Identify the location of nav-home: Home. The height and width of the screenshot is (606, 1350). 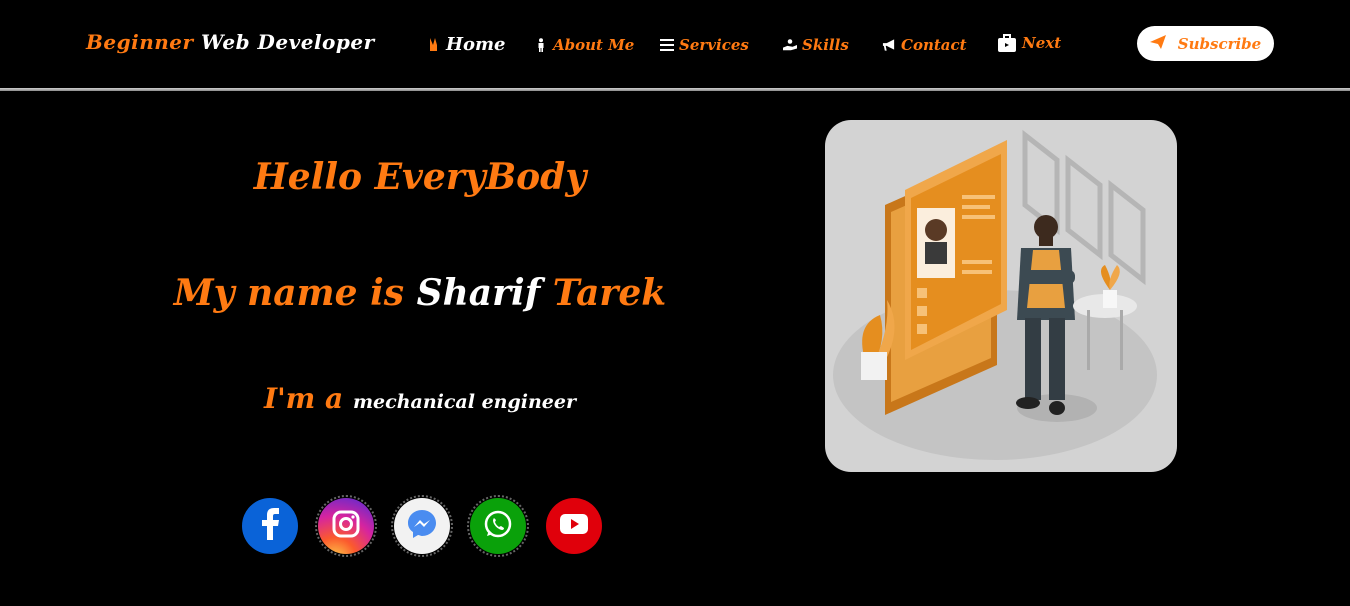
(466, 44).